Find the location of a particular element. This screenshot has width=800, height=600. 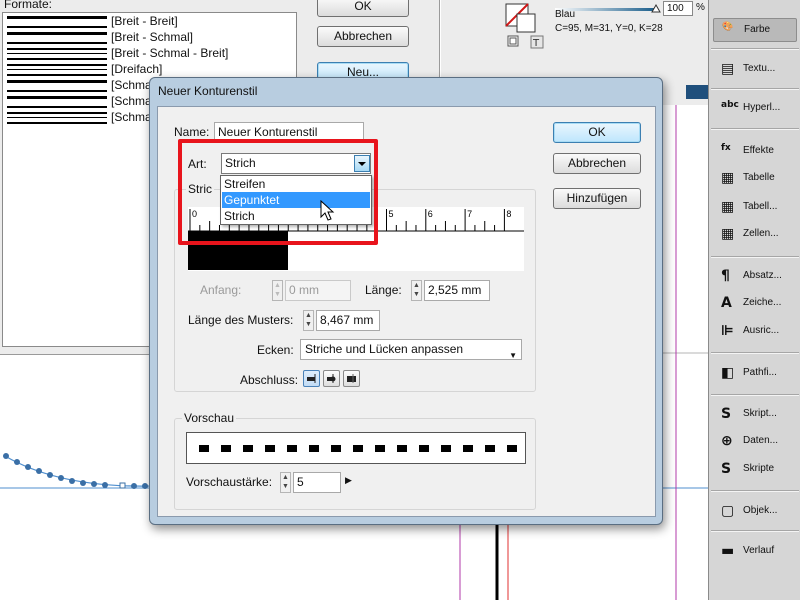

anfang-input: 0 mm is located at coordinates (318, 290).